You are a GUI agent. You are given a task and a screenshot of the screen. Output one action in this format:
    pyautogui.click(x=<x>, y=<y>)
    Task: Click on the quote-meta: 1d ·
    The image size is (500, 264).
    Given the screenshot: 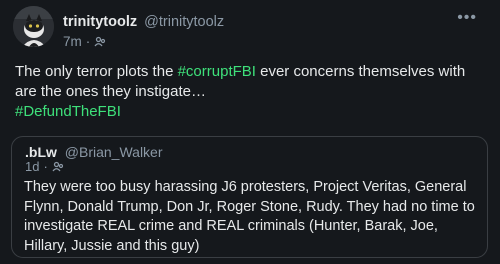 What is the action you would take?
    pyautogui.click(x=44, y=166)
    